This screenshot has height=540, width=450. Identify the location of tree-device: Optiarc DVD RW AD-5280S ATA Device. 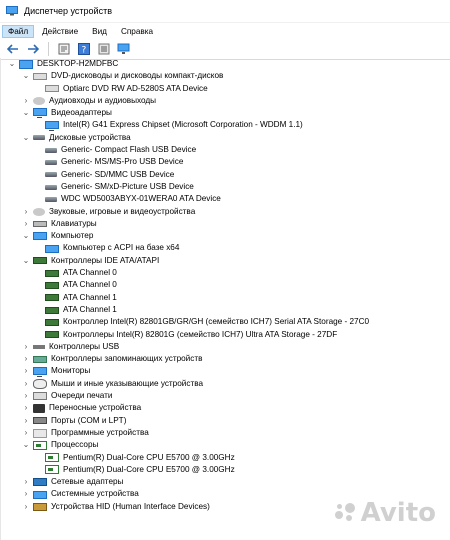
(225, 89).